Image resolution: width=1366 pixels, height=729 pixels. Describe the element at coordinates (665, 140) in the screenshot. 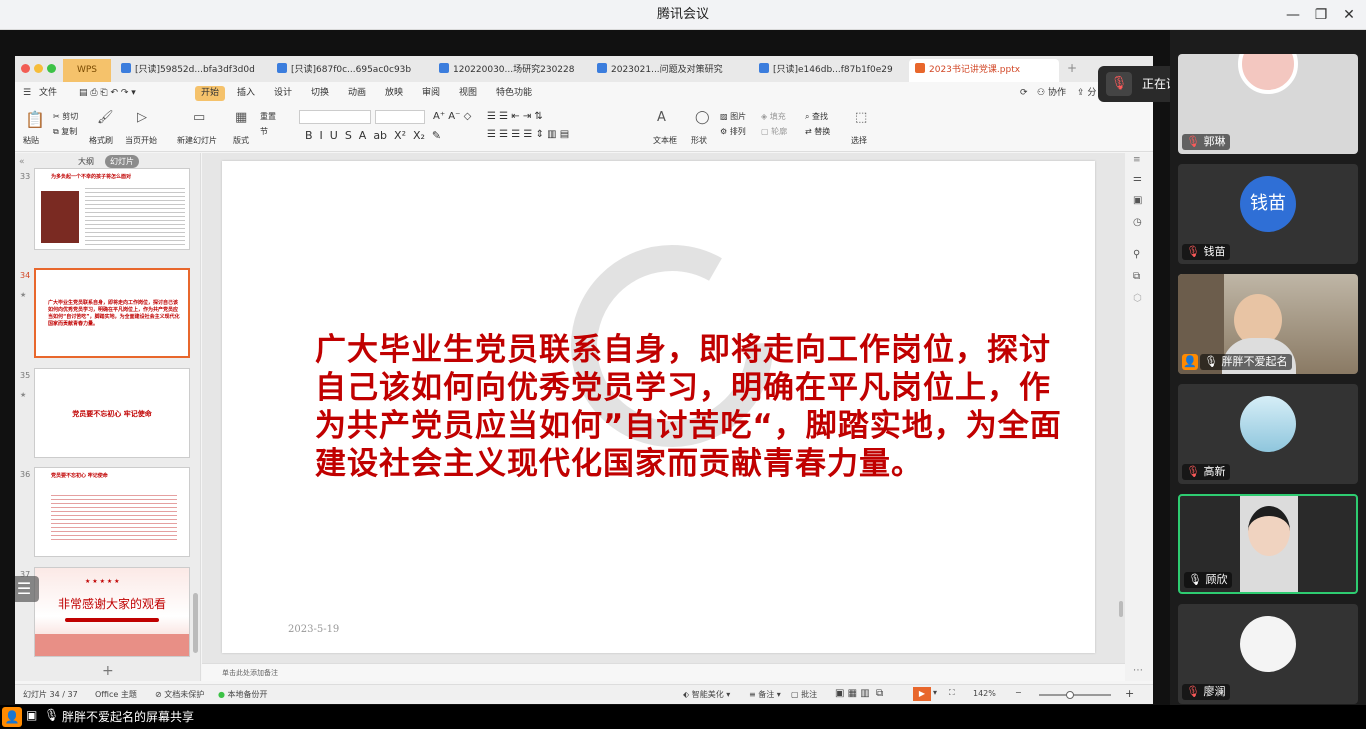

I see `textbox-button: 文本框` at that location.